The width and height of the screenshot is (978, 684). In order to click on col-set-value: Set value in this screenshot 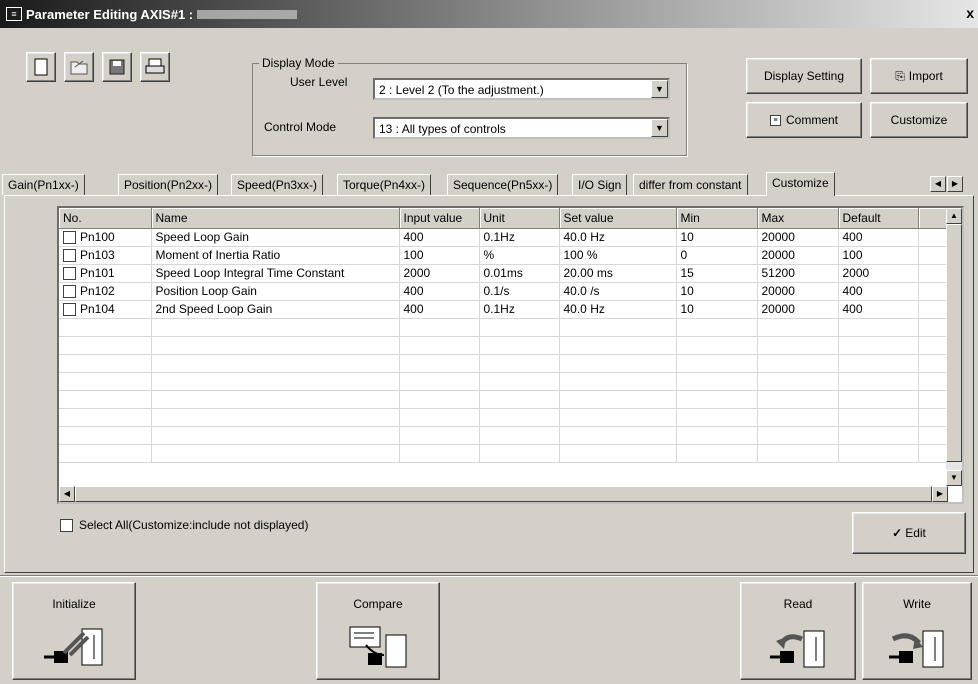, I will do `click(618, 218)`.